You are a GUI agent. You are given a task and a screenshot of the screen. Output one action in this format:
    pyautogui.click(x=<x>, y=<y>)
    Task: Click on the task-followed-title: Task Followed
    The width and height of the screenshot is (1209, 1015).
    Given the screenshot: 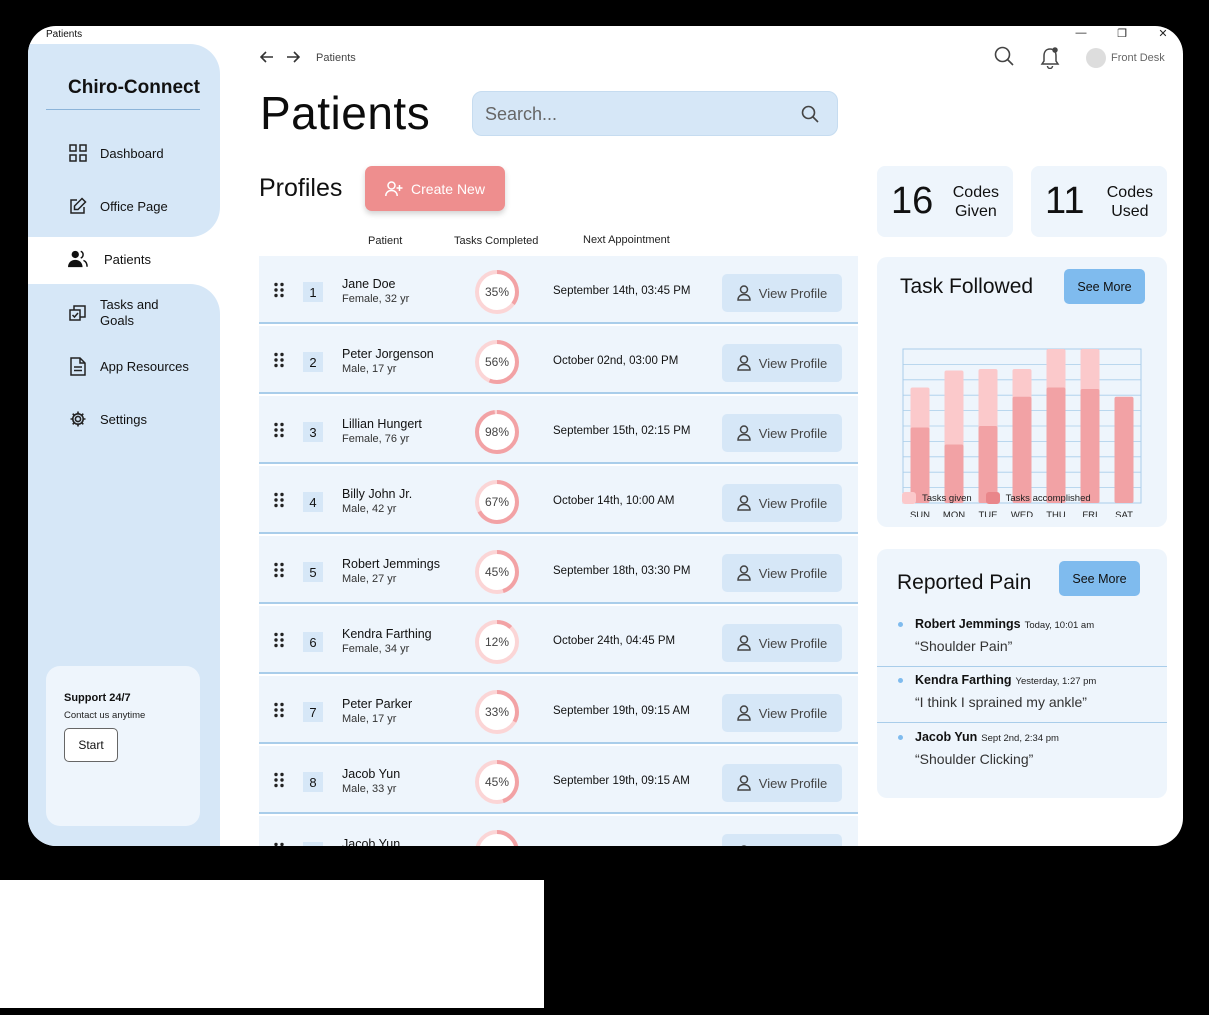 What is the action you would take?
    pyautogui.click(x=967, y=286)
    